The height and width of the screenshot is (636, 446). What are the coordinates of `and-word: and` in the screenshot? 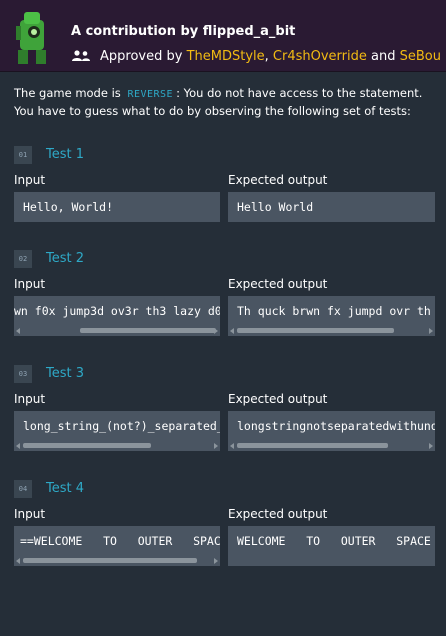 It's located at (383, 56).